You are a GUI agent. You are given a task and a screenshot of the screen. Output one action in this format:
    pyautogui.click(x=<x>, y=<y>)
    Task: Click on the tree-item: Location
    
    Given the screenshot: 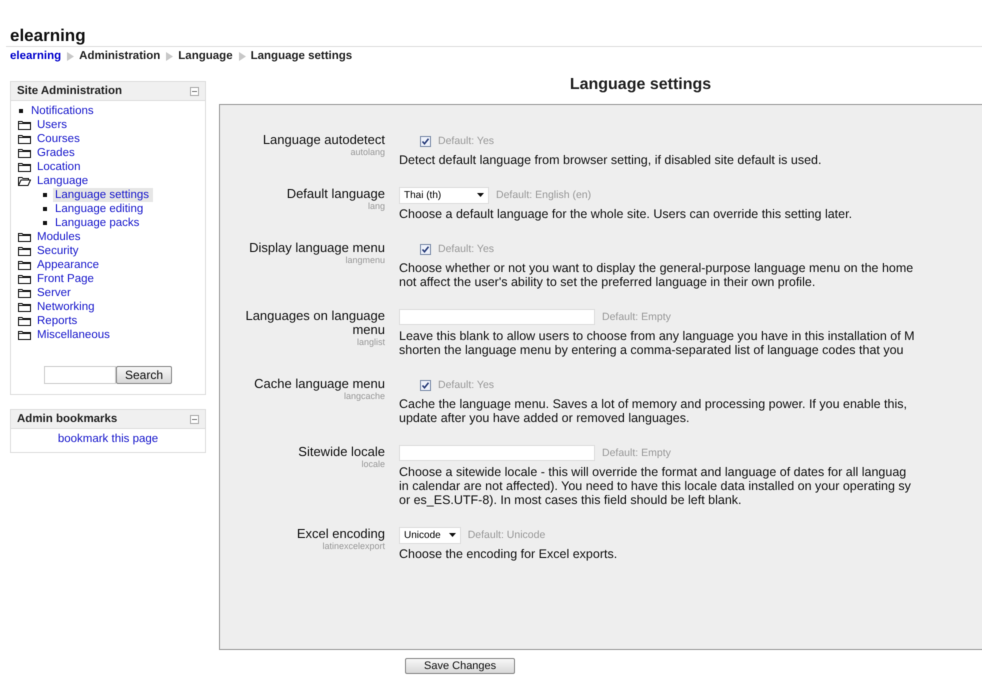 What is the action you would take?
    pyautogui.click(x=58, y=167)
    